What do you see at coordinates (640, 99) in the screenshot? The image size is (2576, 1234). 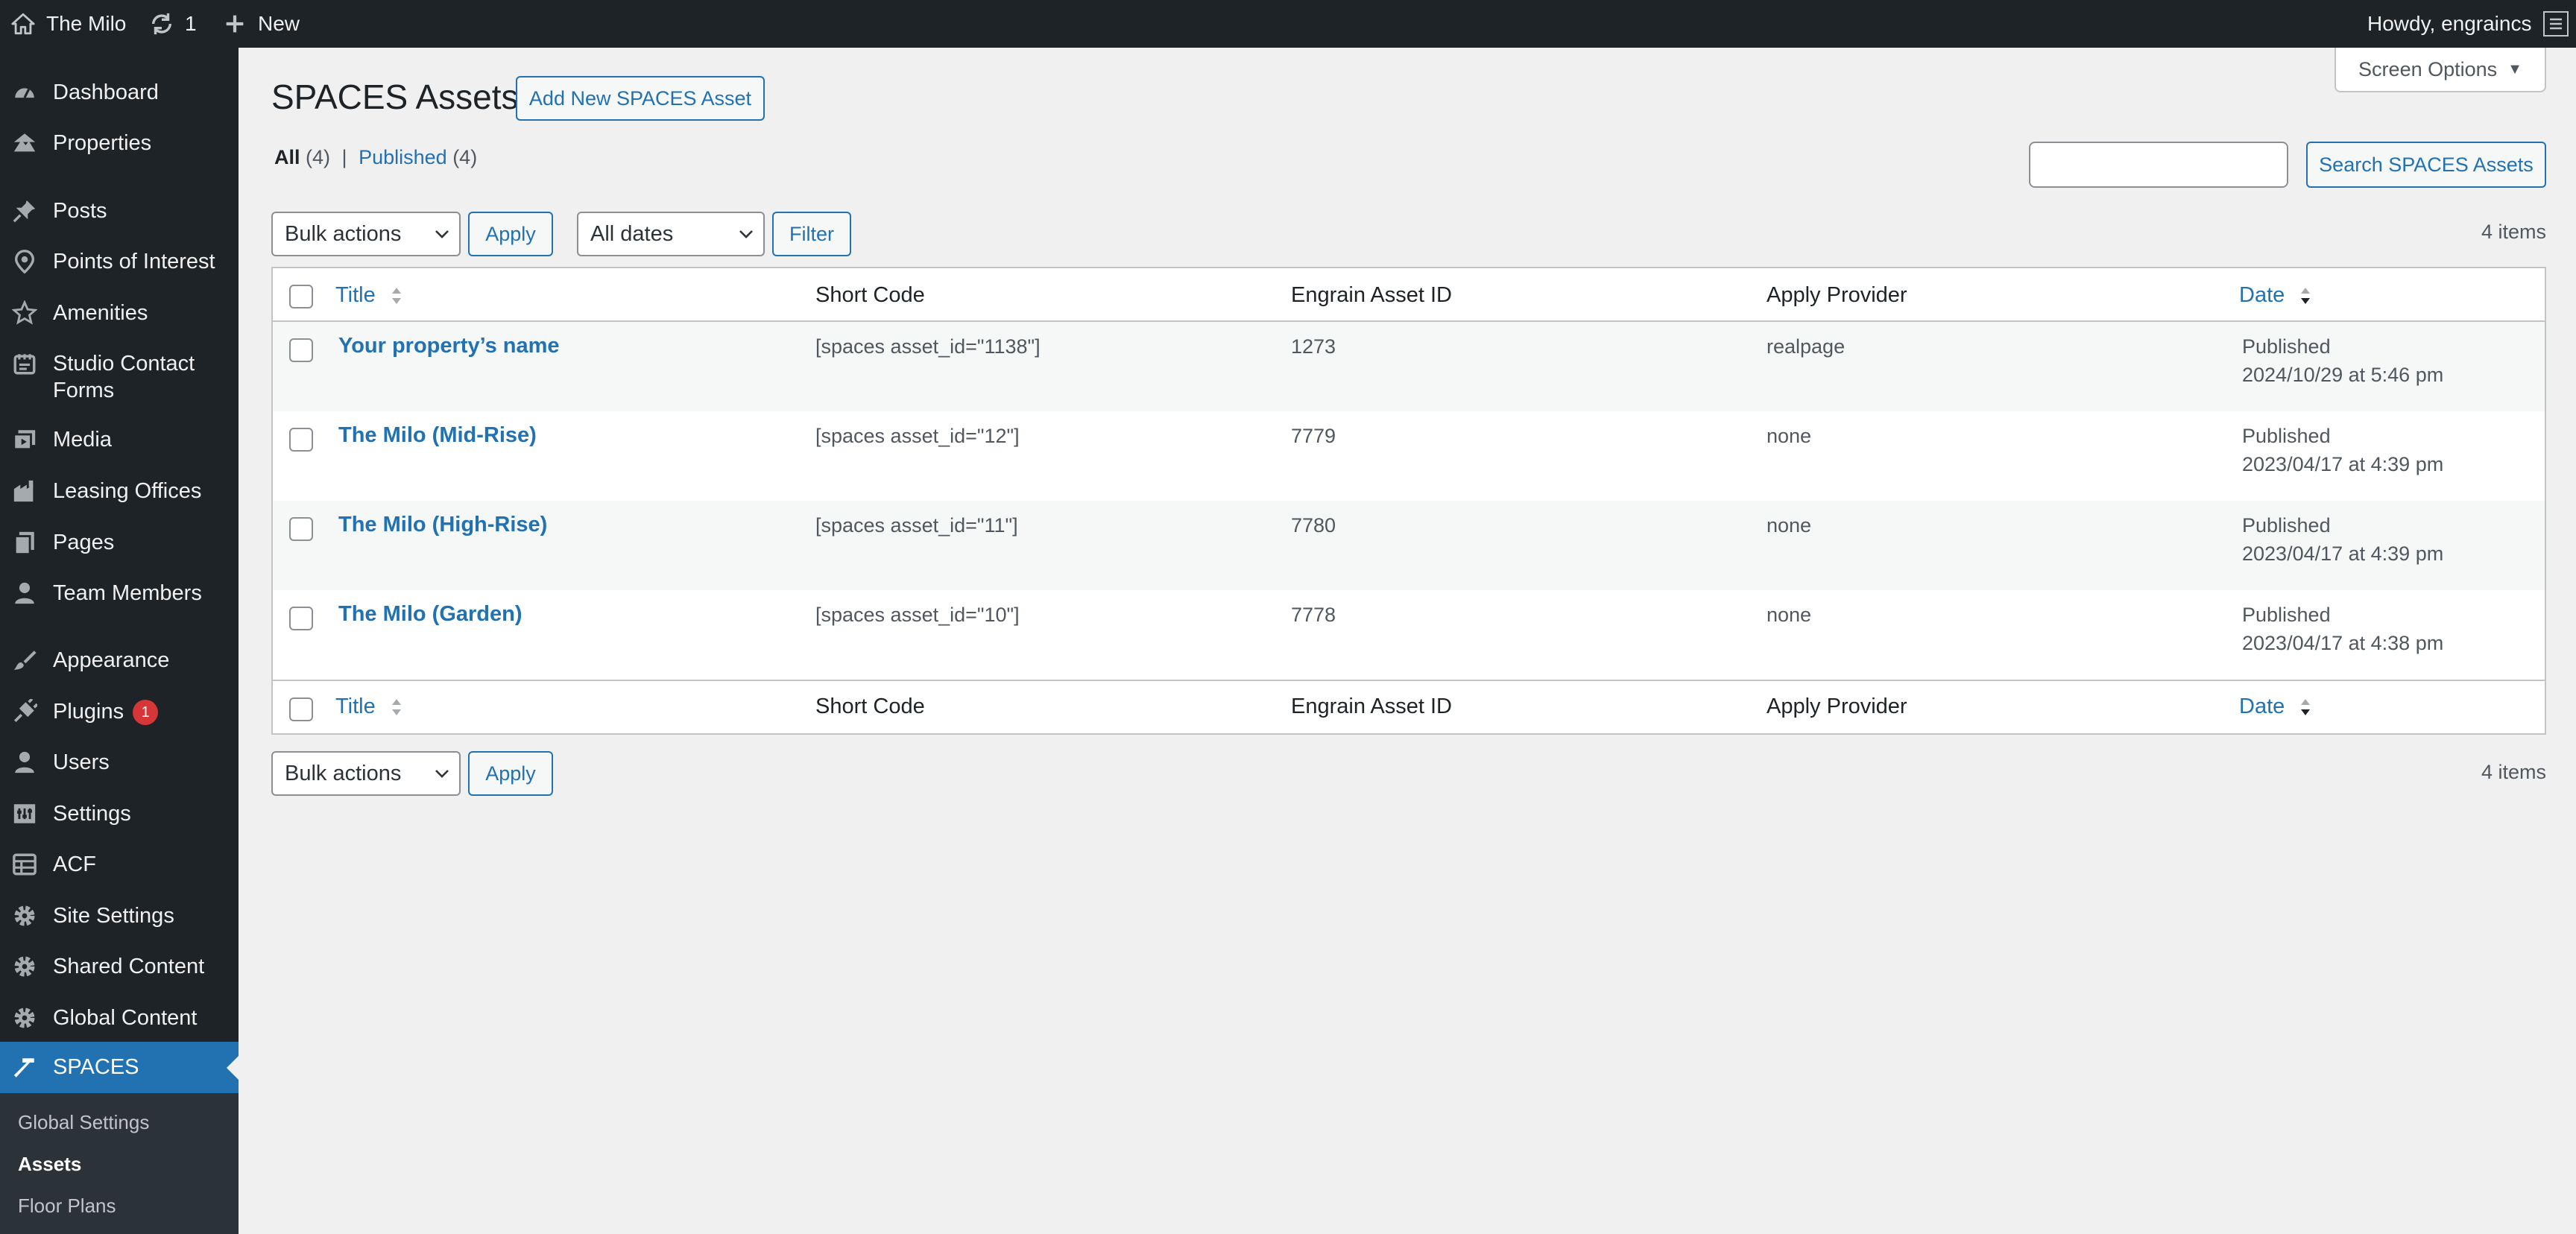 I see `add-new-asset-button: Add New SPACES Asset` at bounding box center [640, 99].